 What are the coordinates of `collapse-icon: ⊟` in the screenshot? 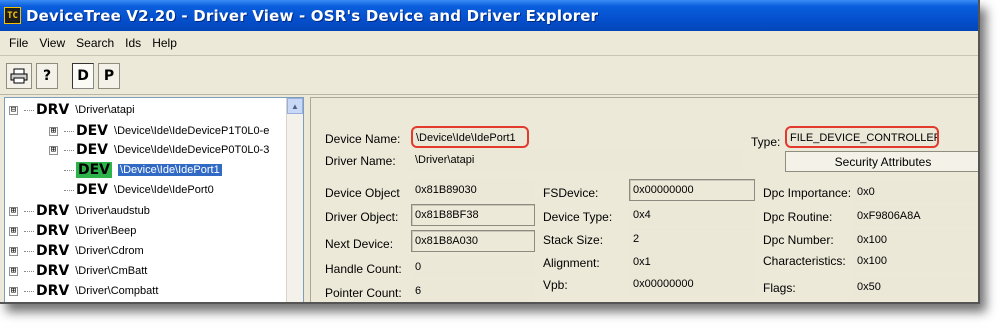 It's located at (13, 110).